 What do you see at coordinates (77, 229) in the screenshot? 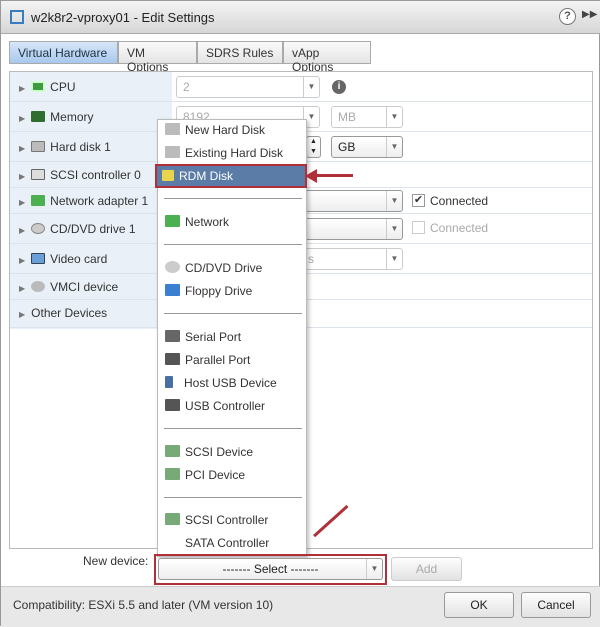
I see `row-cddvd: ▶ CD/DVD drive 1` at bounding box center [77, 229].